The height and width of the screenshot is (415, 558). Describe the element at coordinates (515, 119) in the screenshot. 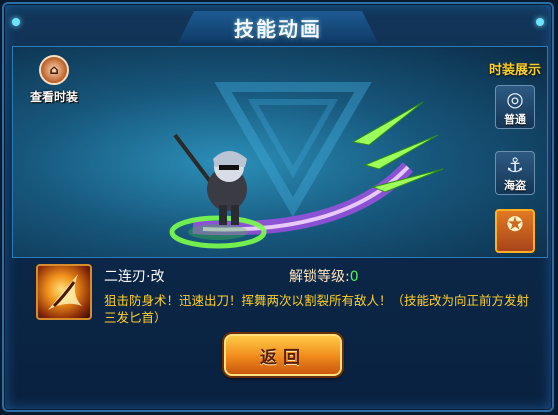

I see `fashion-button-label: 普通` at that location.